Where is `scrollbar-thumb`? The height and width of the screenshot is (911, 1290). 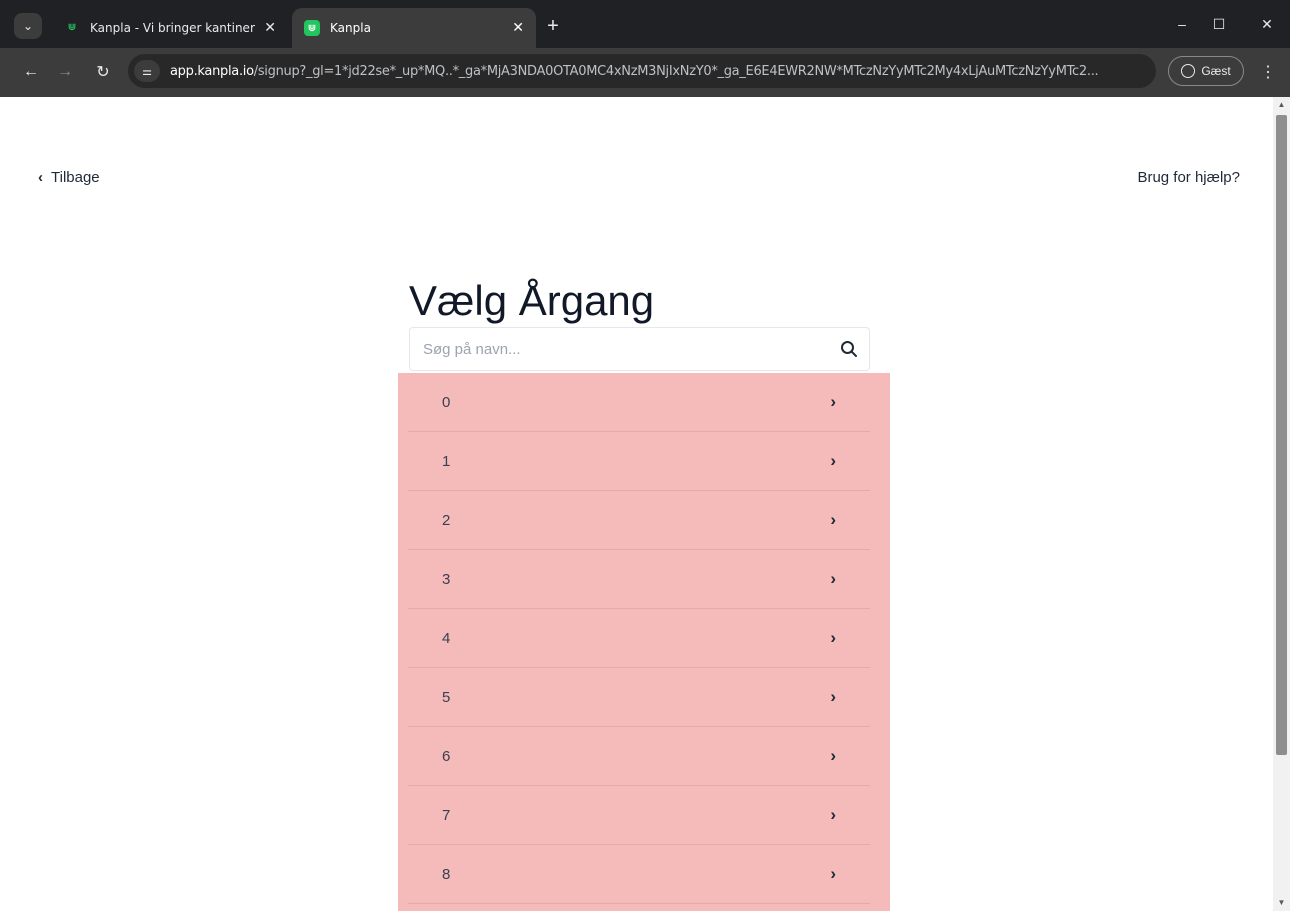 scrollbar-thumb is located at coordinates (1281, 435).